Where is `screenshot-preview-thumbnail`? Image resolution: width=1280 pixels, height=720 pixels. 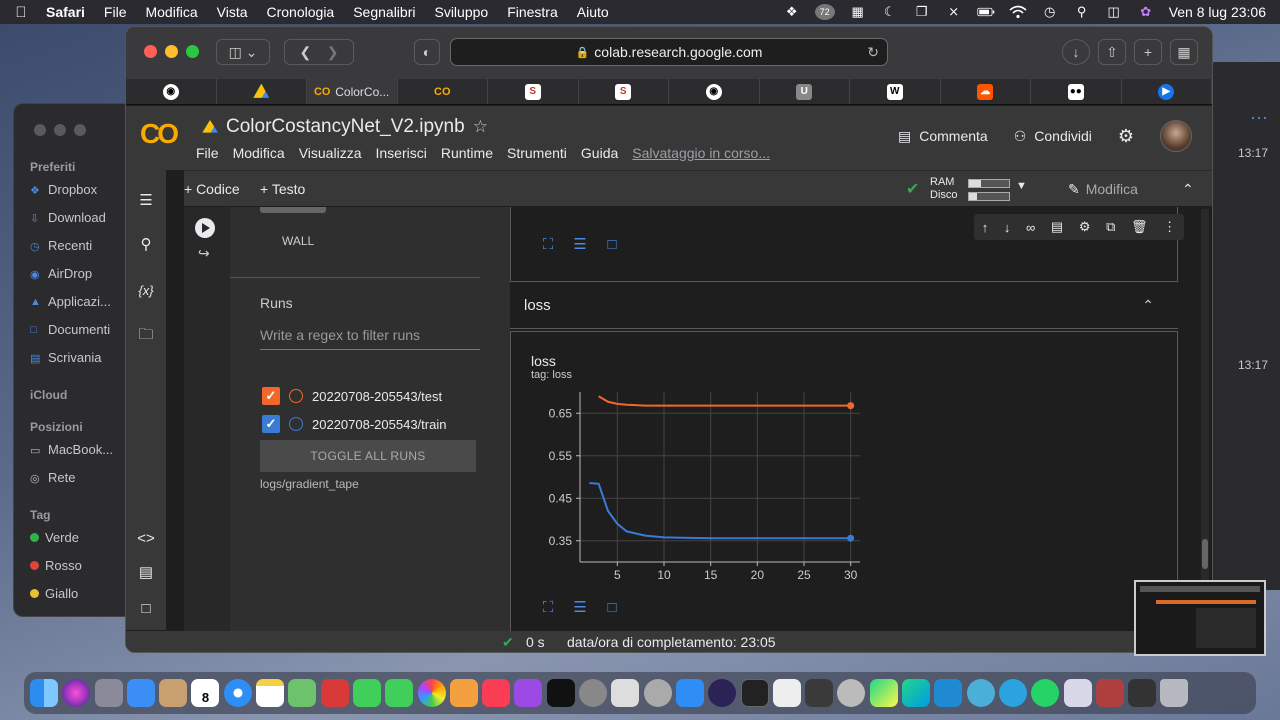 screenshot-preview-thumbnail is located at coordinates (1200, 618).